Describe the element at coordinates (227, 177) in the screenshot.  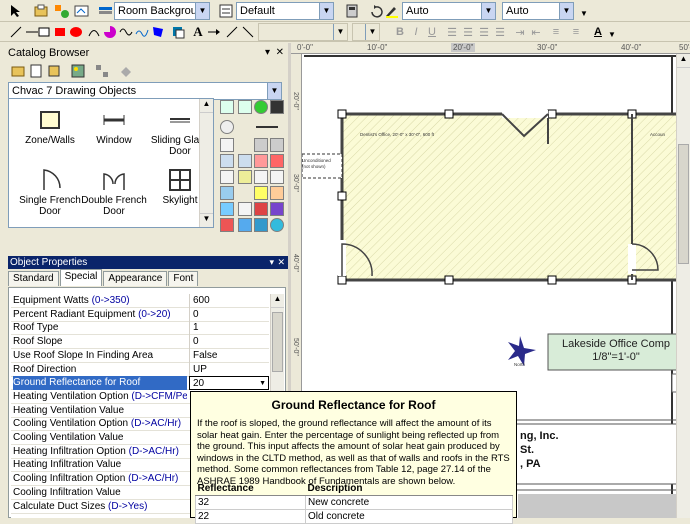
I see `palette-unit-icon` at that location.